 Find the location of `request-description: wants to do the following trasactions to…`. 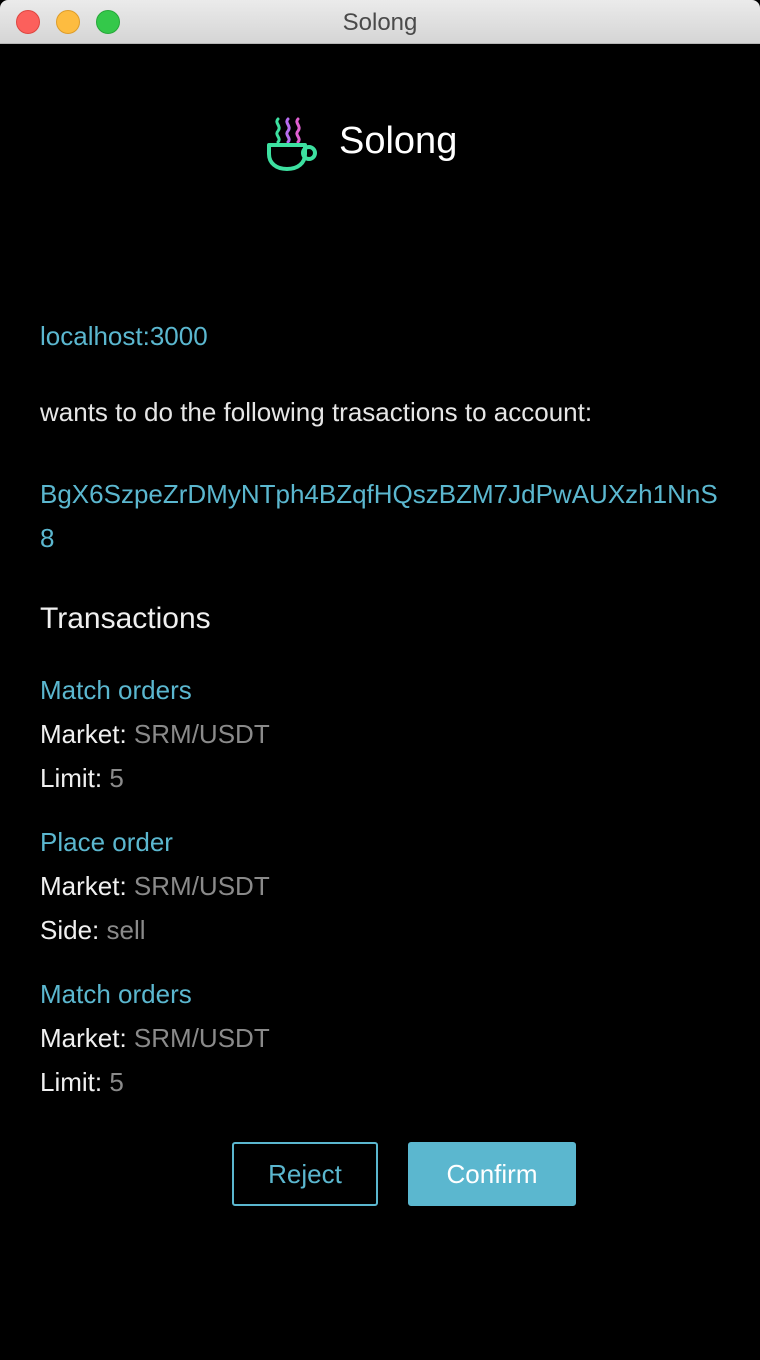

request-description: wants to do the following trasactions to… is located at coordinates (316, 412).